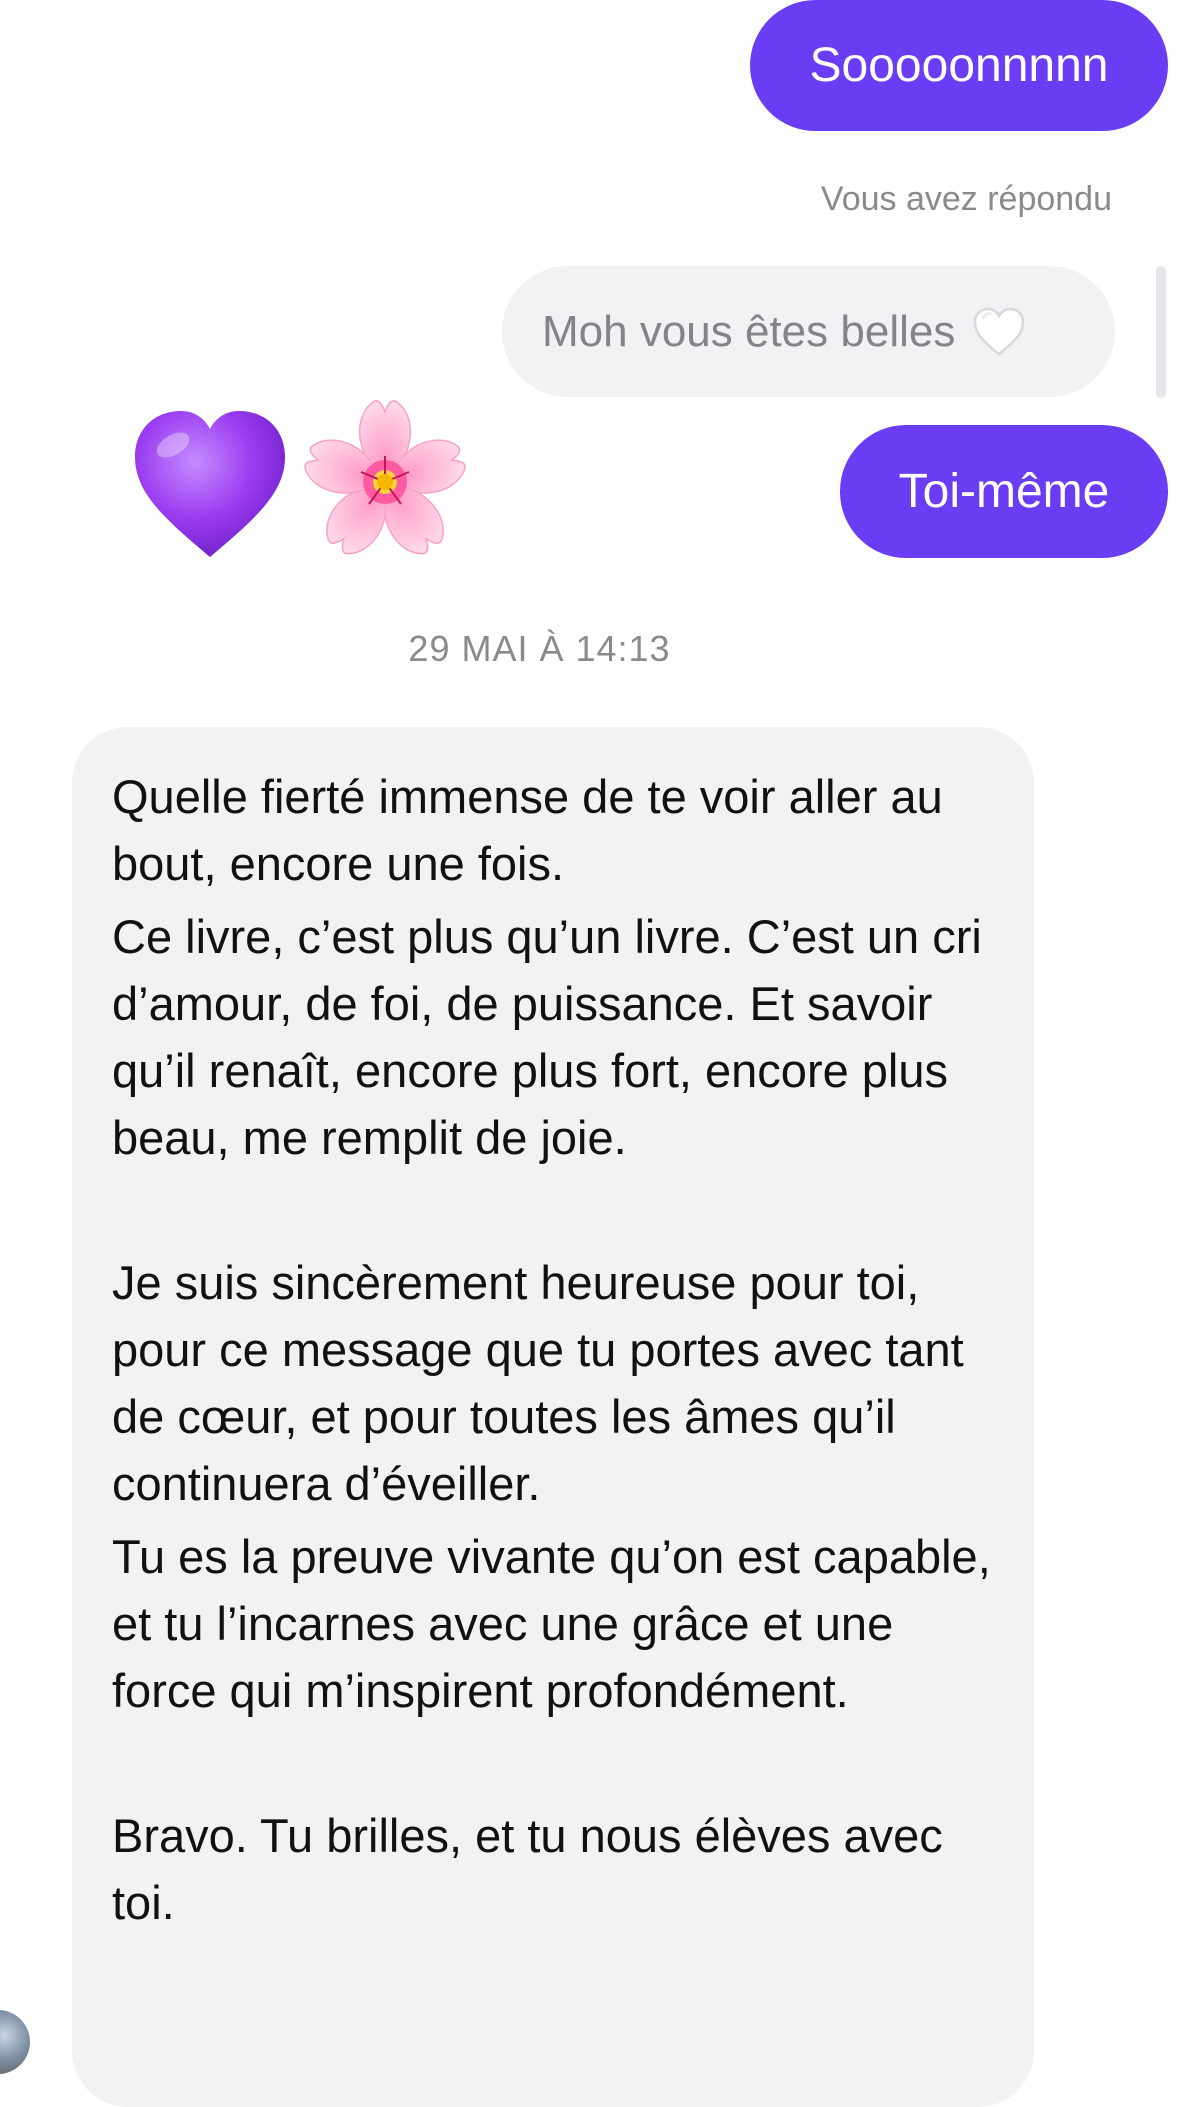 The image size is (1179, 2107). I want to click on purple-heart-icon, so click(210, 482).